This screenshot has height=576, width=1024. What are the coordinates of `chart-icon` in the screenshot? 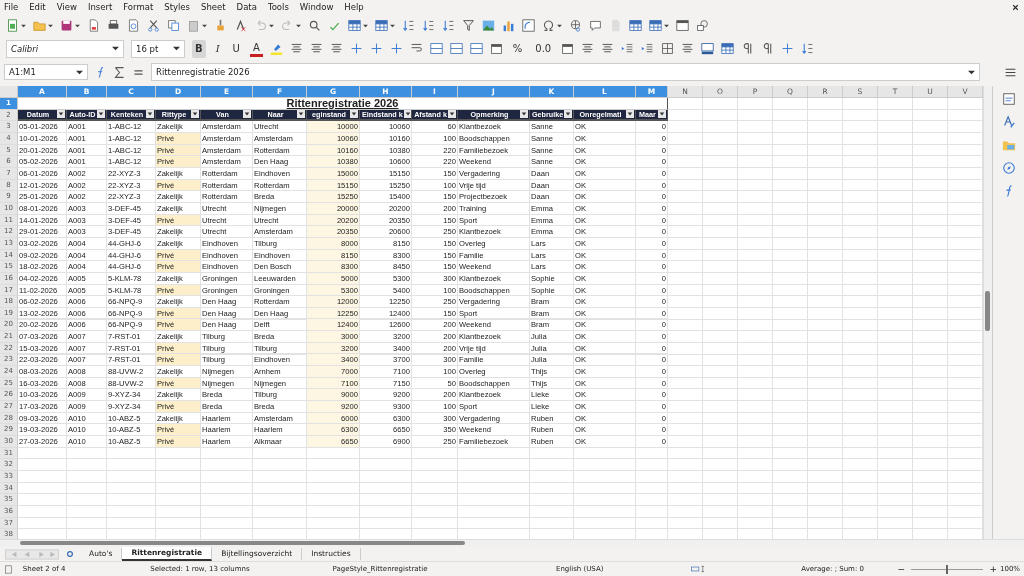 It's located at (508, 25).